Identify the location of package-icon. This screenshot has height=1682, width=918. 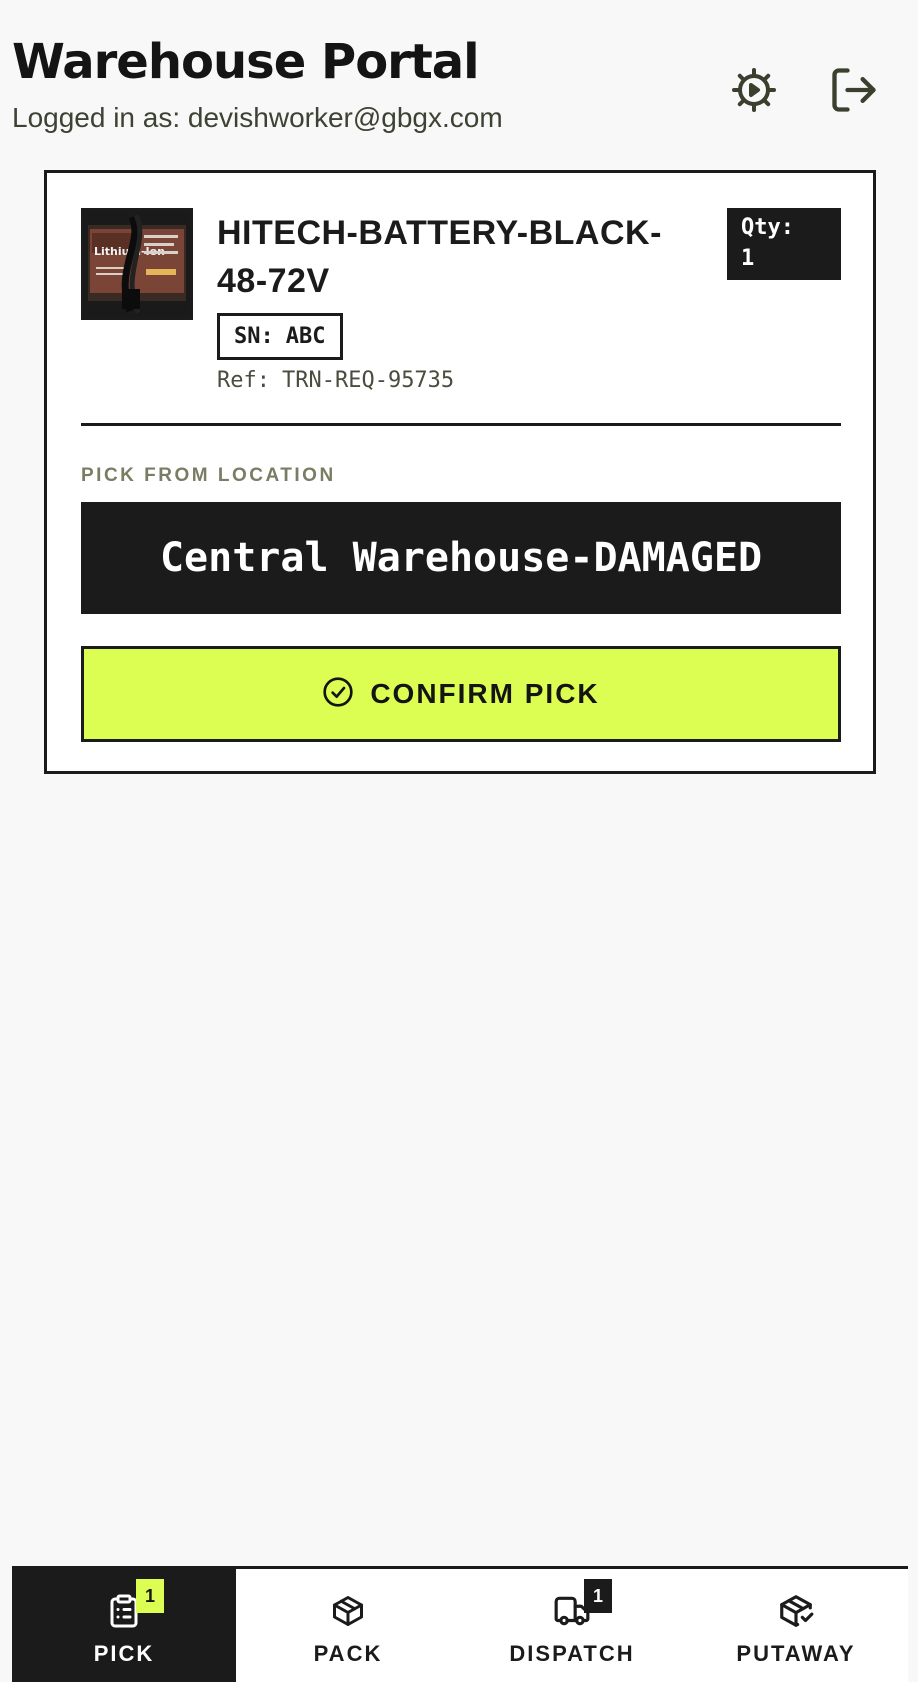
(348, 1611).